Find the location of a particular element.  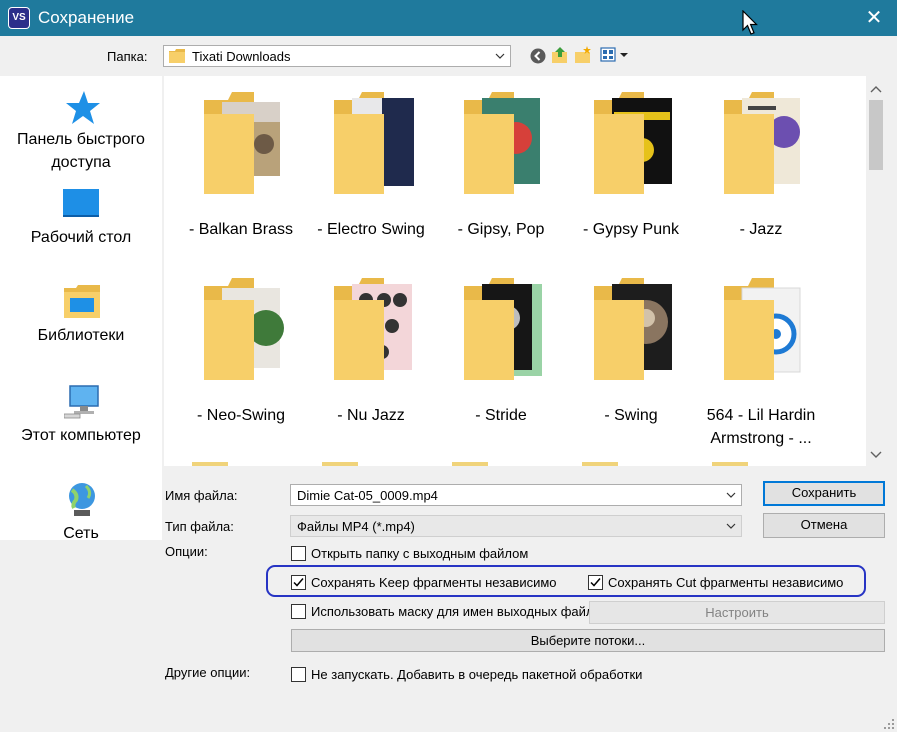

file-name: - Gypsy Punk is located at coordinates (631, 229).